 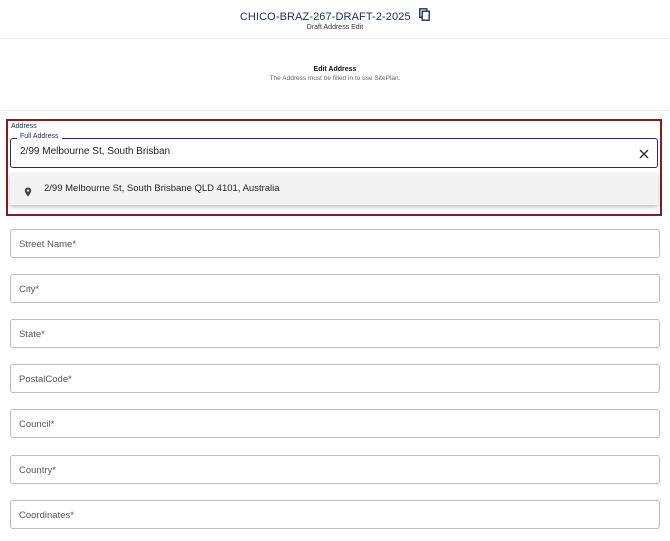 I want to click on coordinates-field: Coordinates*, so click(x=335, y=514).